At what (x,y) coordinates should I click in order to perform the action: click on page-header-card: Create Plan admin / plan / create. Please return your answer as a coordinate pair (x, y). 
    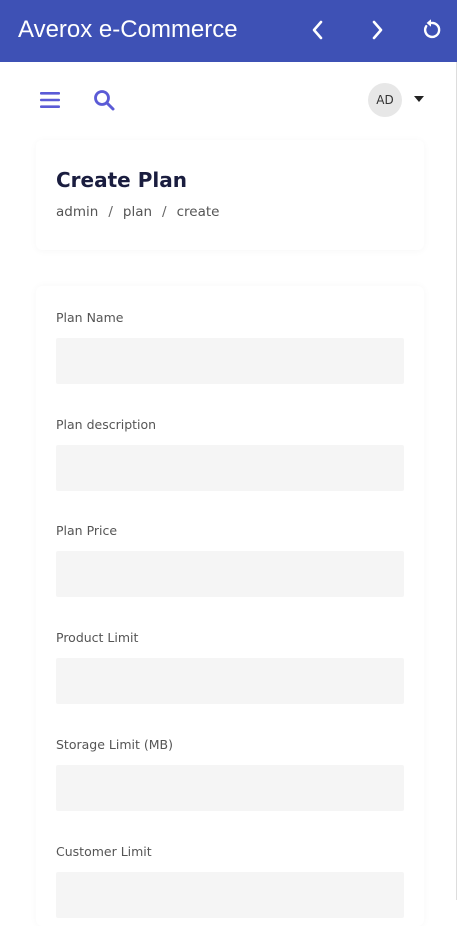
    Looking at the image, I should click on (230, 195).